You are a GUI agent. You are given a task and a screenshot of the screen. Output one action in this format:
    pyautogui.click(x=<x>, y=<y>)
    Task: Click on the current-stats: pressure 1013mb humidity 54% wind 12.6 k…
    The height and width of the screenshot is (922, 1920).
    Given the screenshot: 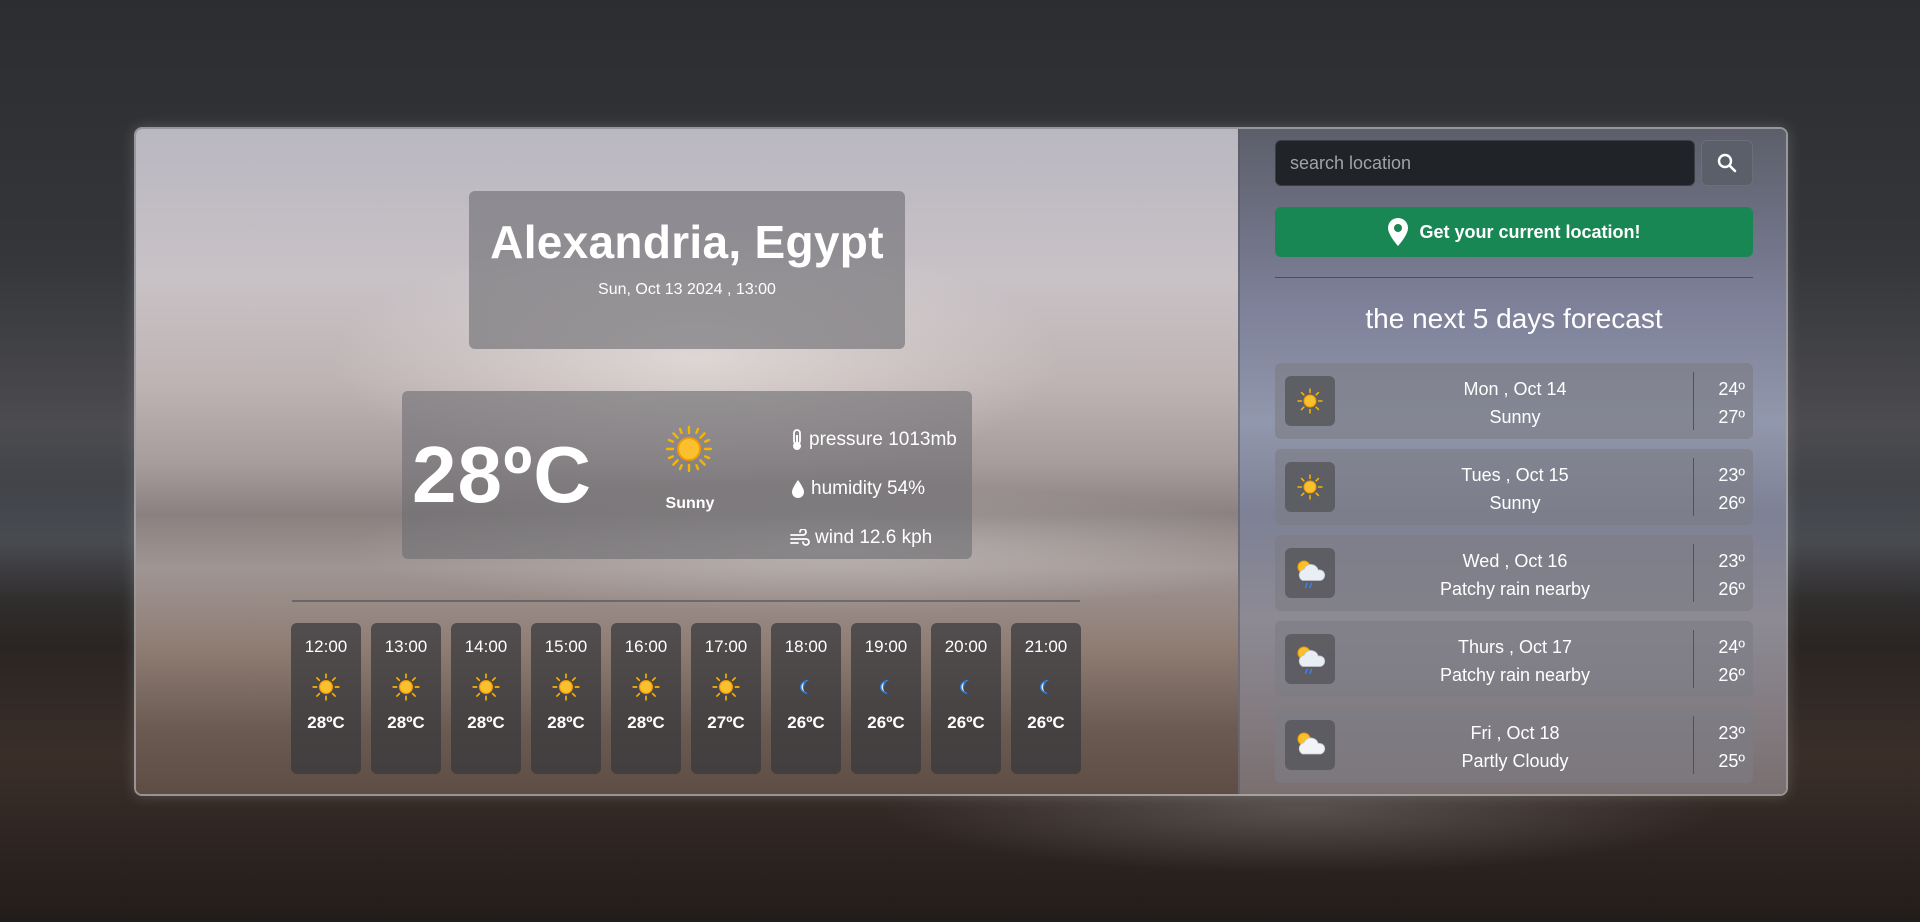 What is the action you would take?
    pyautogui.click(x=873, y=488)
    